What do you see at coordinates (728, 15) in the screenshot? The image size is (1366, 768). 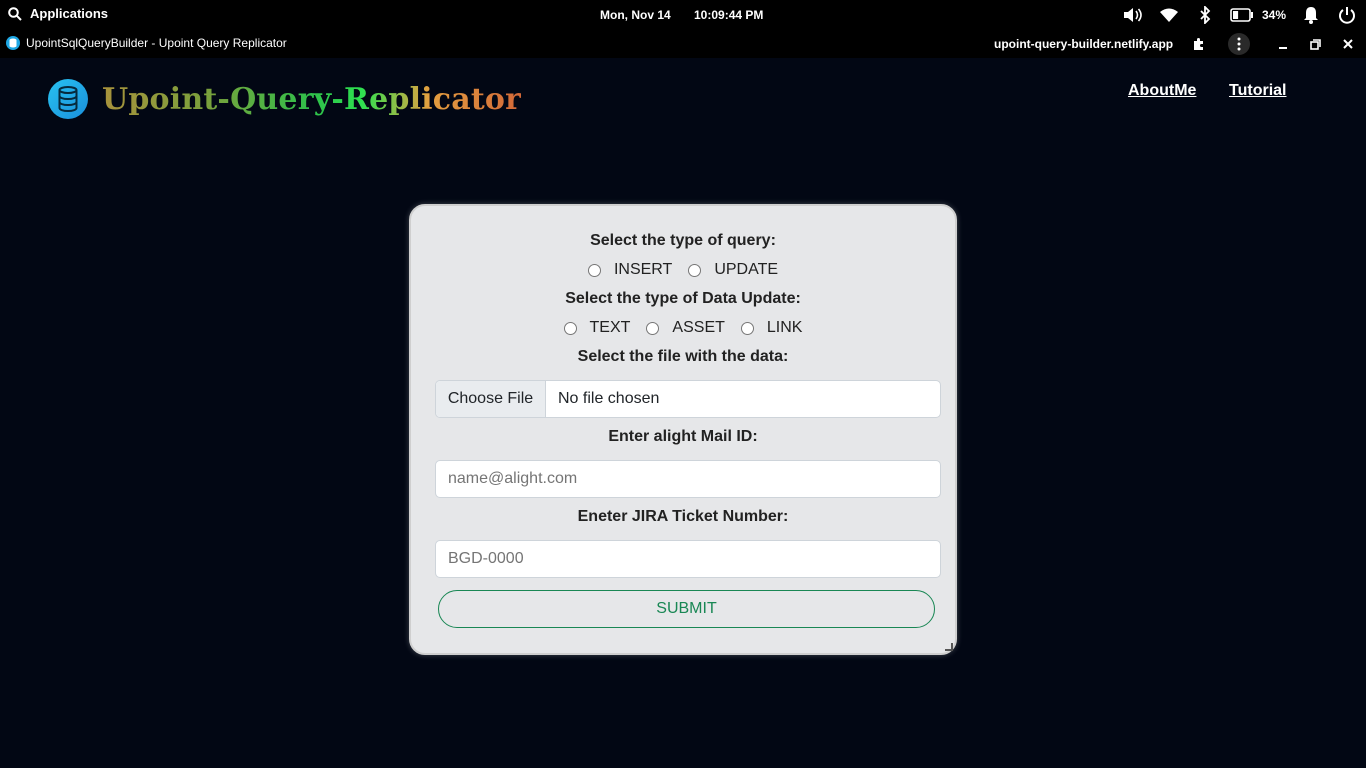 I see `clock-time: 10:09:44 PM` at bounding box center [728, 15].